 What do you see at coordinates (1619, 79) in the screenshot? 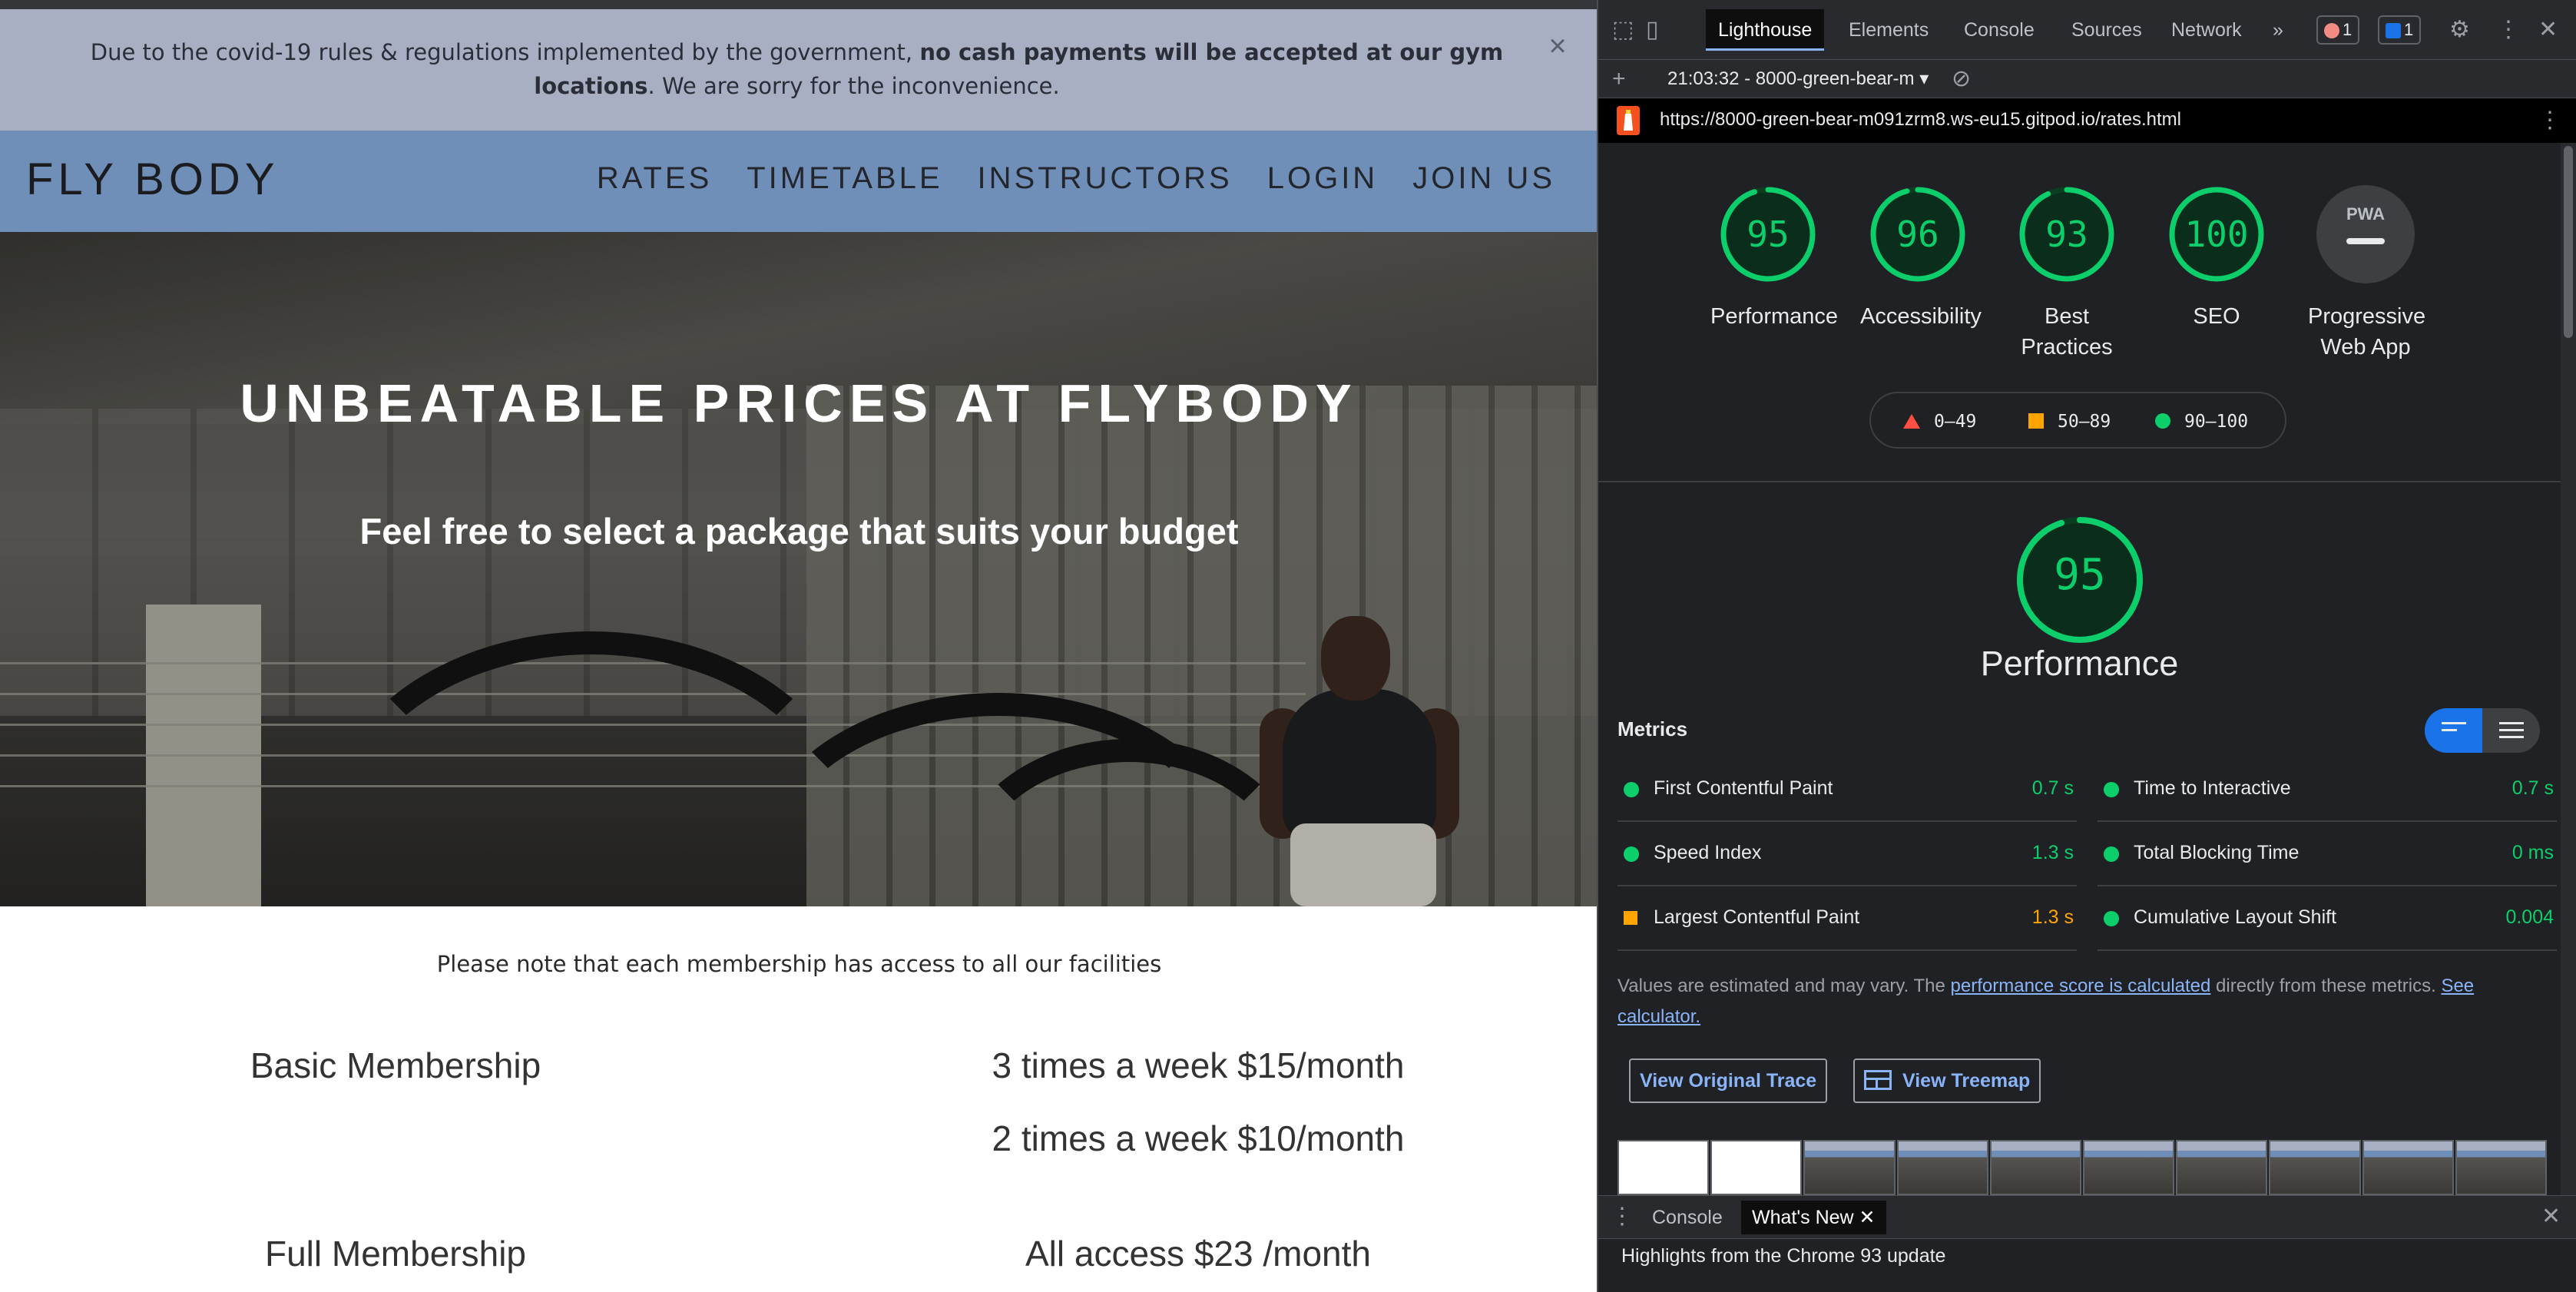
I see `new-report-plus-icon: +` at bounding box center [1619, 79].